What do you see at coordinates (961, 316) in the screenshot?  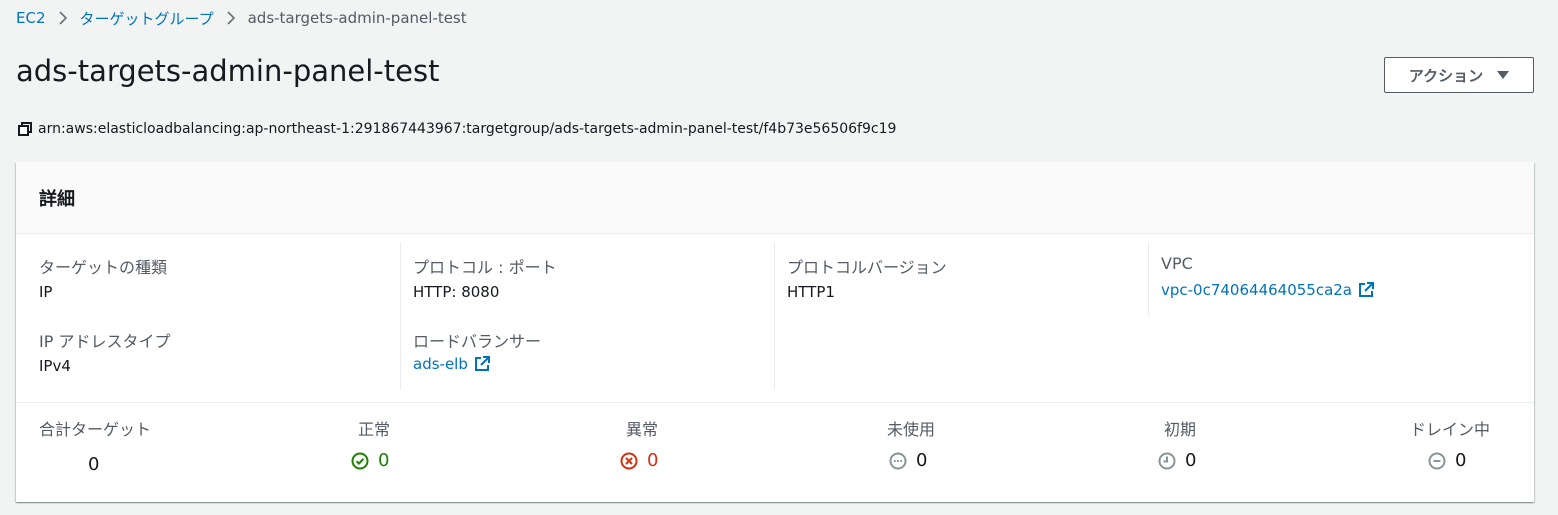 I see `details-column-3: プロトコルバージョン HTTP1` at bounding box center [961, 316].